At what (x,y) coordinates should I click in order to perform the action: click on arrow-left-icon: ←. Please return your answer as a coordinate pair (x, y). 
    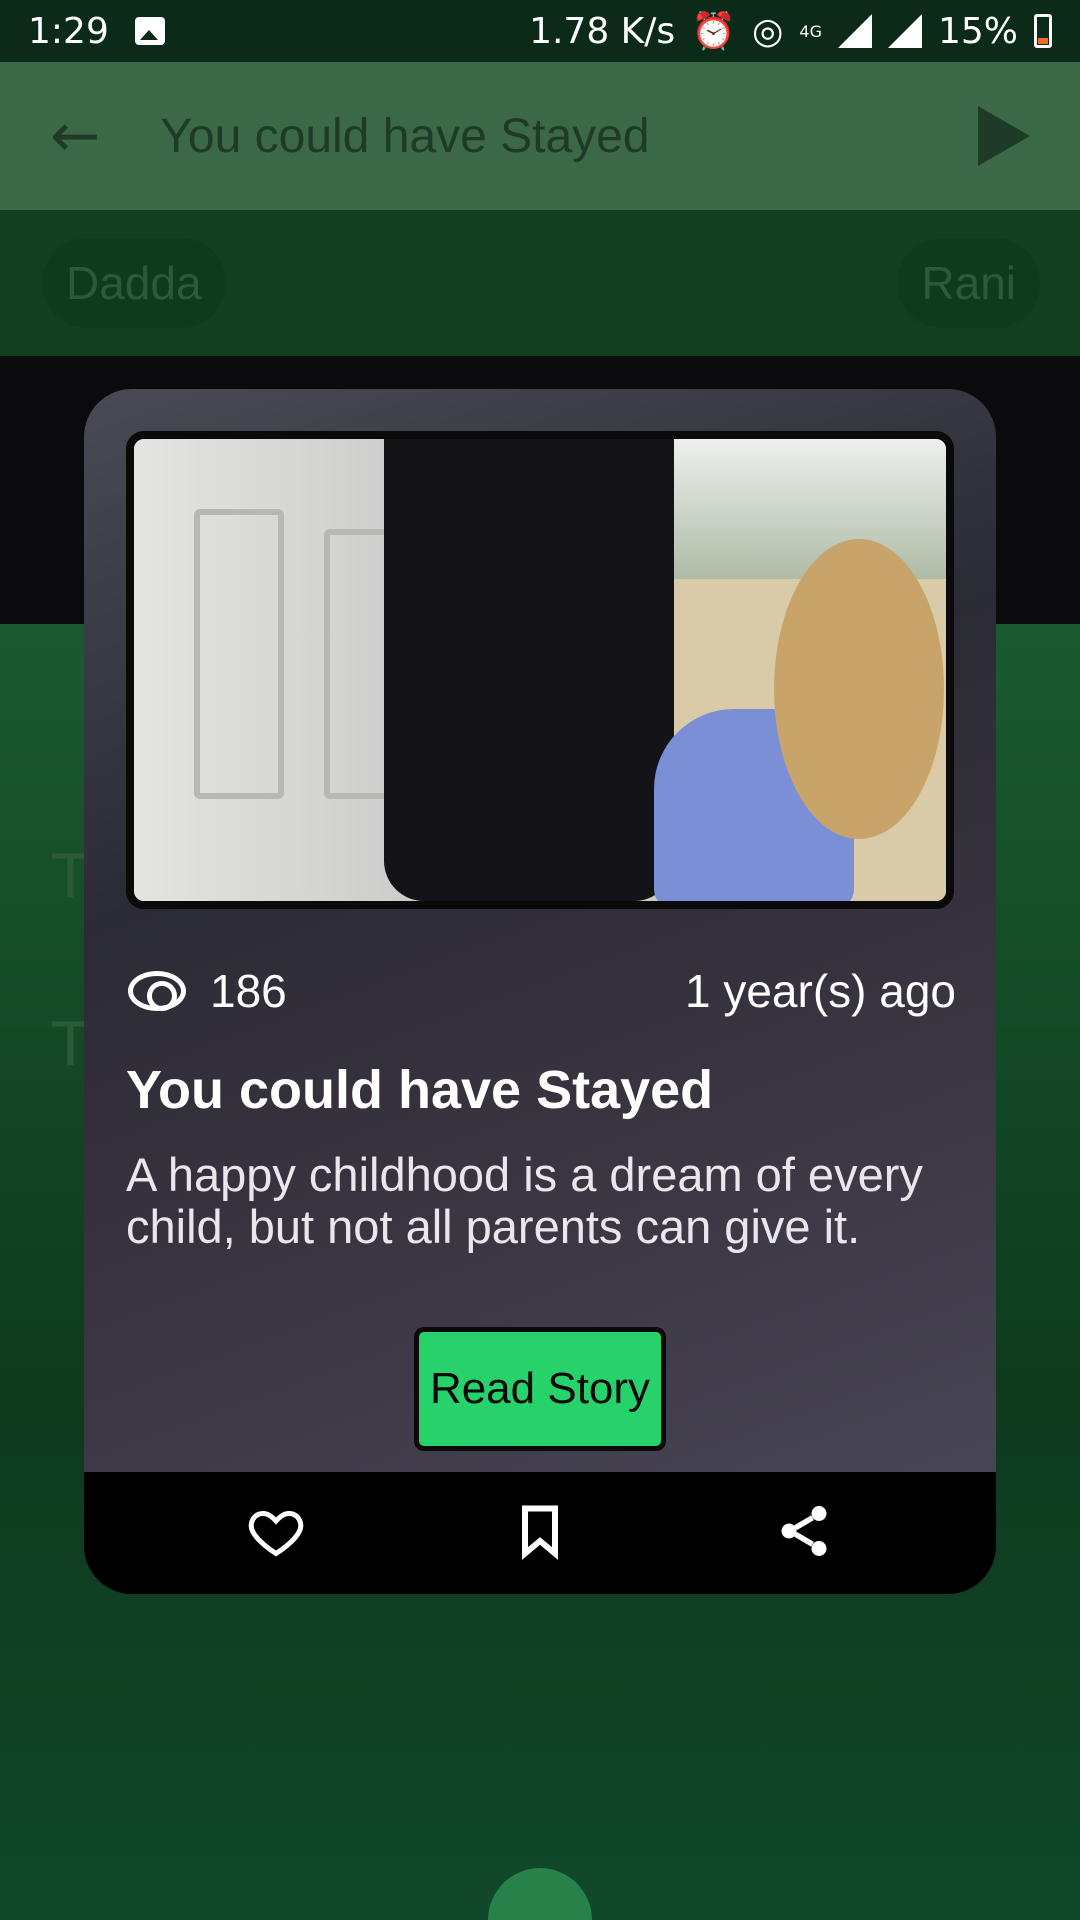
    Looking at the image, I should click on (75, 136).